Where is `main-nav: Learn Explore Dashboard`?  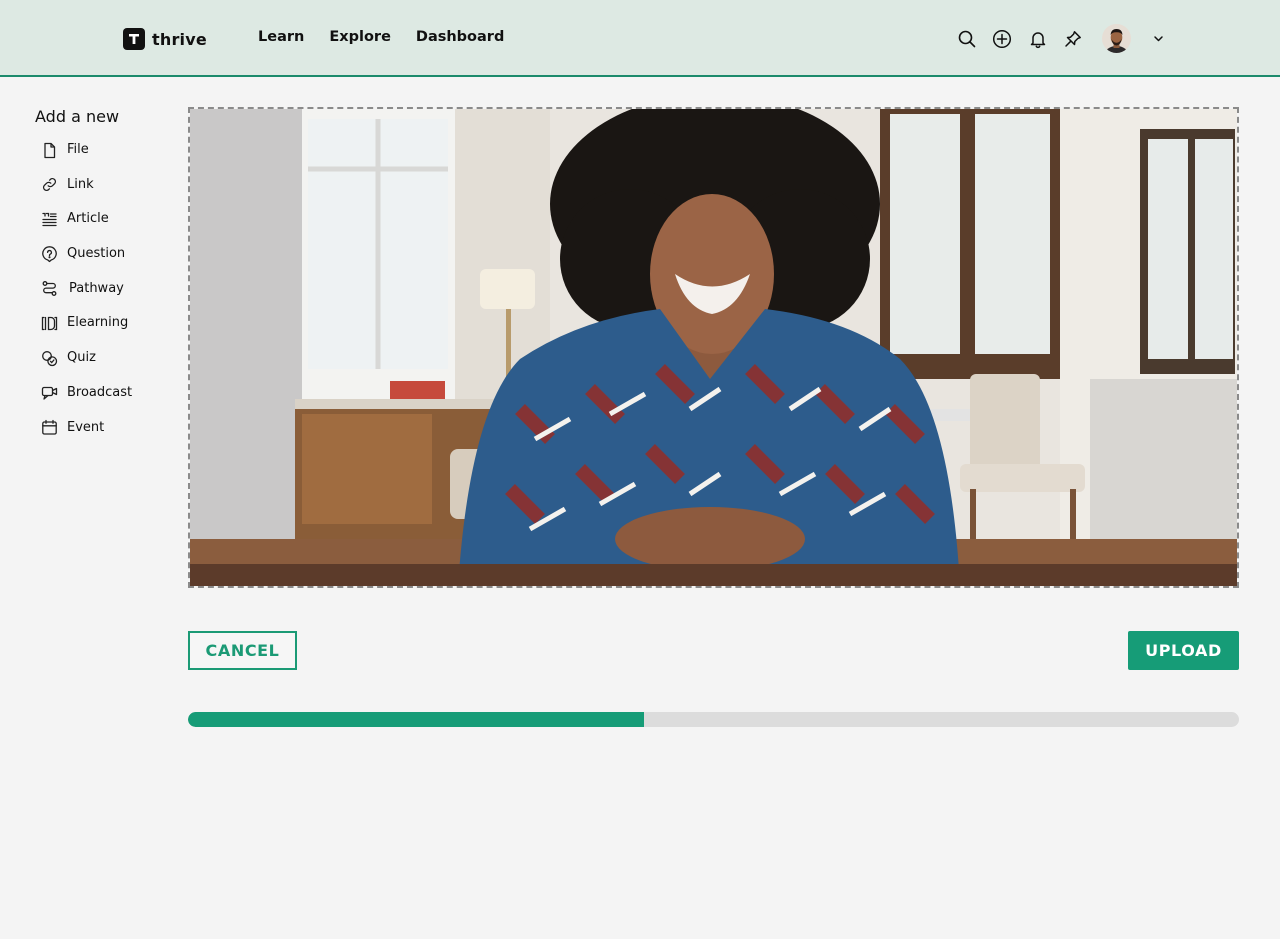 main-nav: Learn Explore Dashboard is located at coordinates (393, 37).